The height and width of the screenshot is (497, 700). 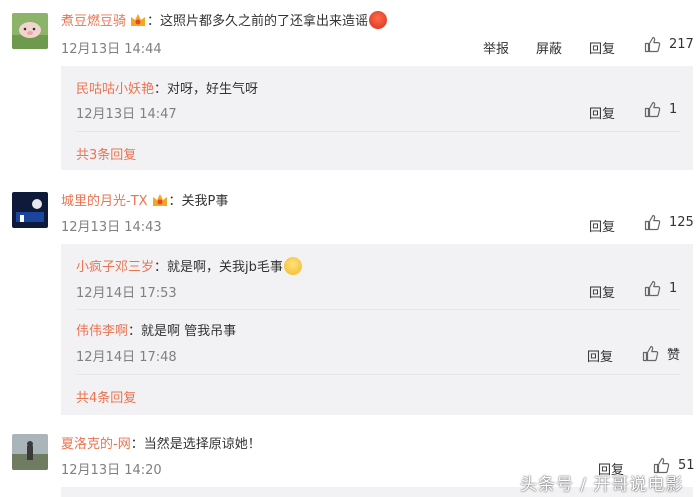 What do you see at coordinates (206, 89) in the screenshot?
I see `reply-text: ：对呀，好生气呀` at bounding box center [206, 89].